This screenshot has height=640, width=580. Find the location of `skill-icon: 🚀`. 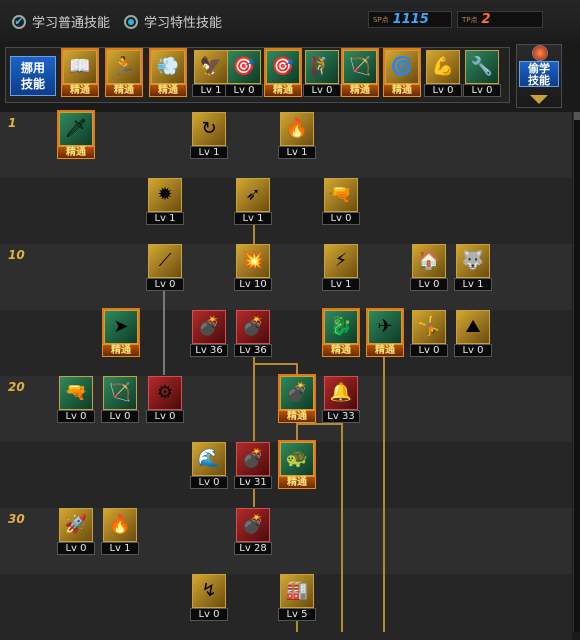

skill-icon: 🚀 is located at coordinates (76, 525).